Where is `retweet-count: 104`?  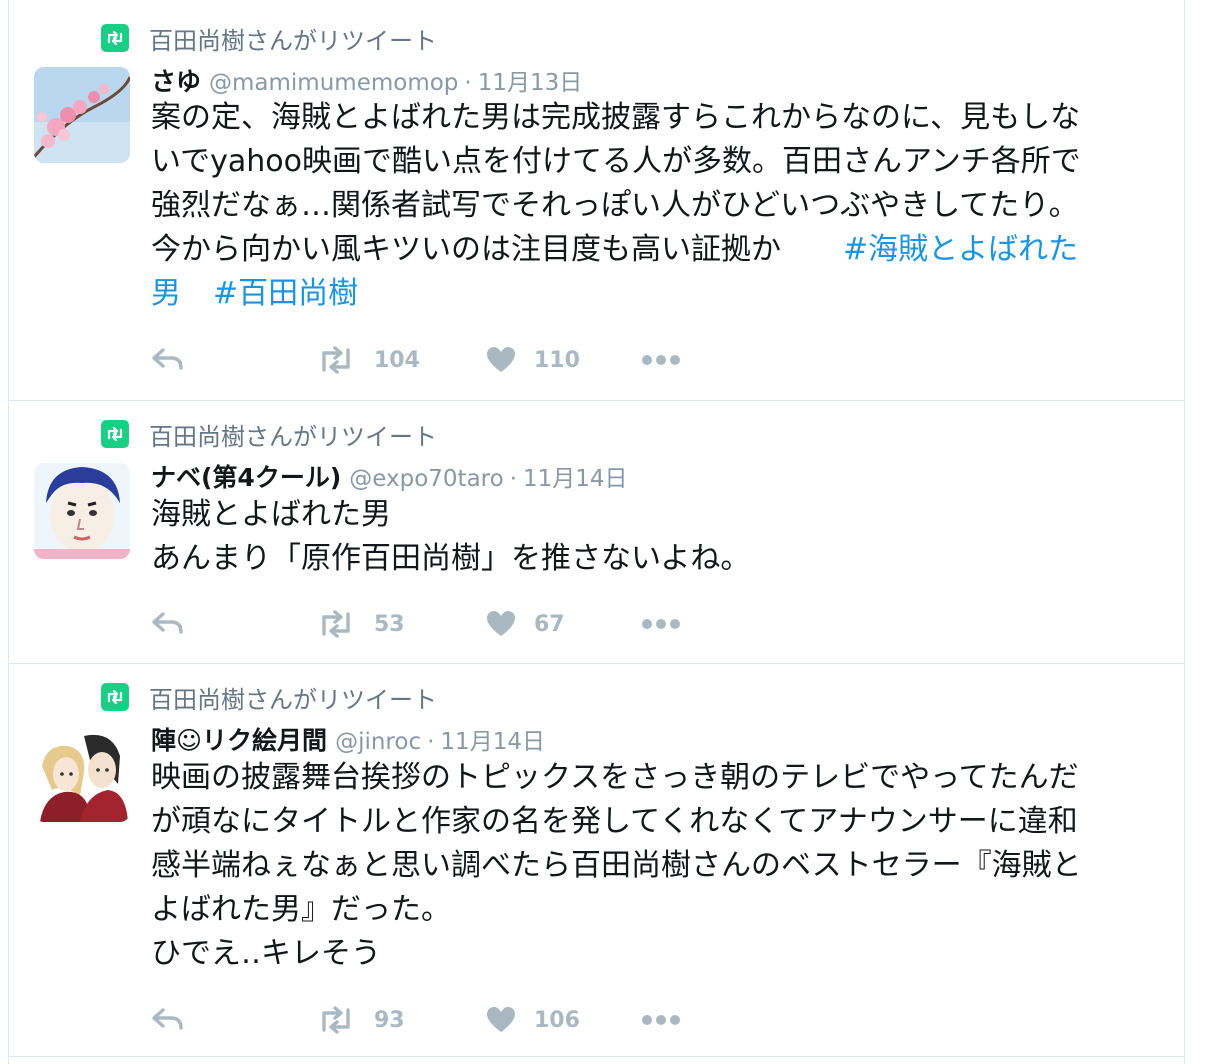 retweet-count: 104 is located at coordinates (397, 360).